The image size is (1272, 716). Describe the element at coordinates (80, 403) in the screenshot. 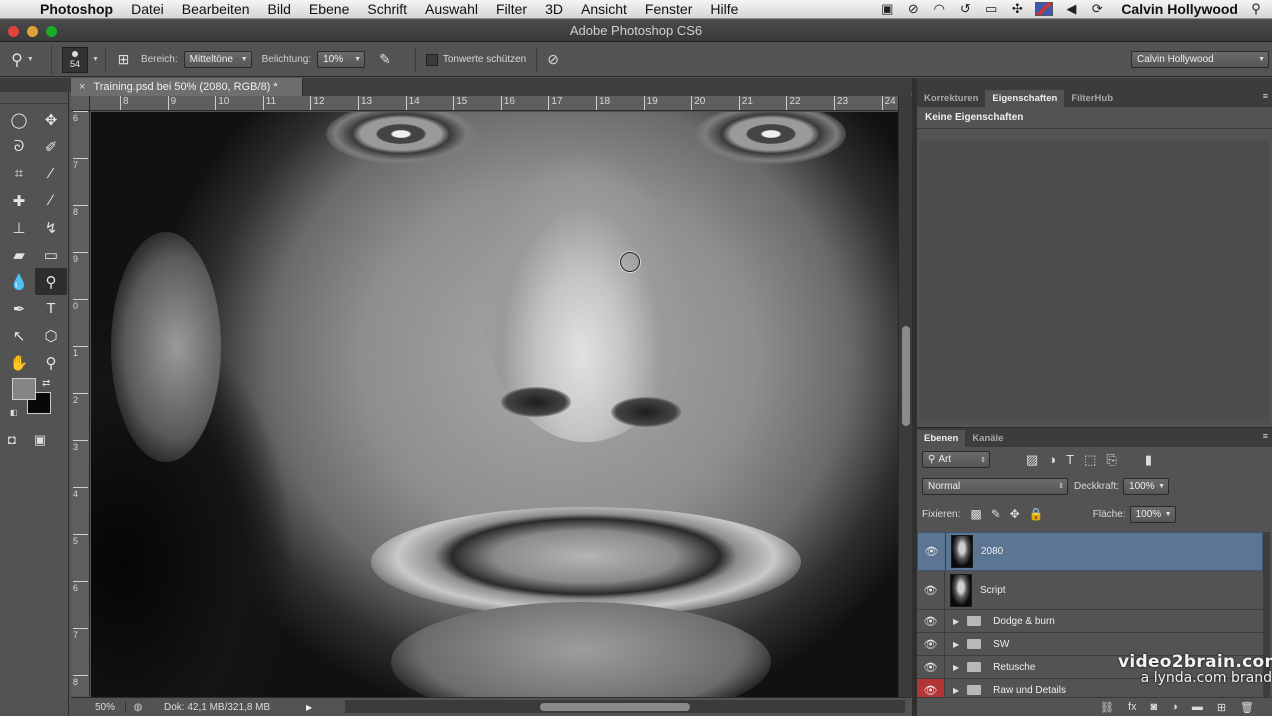

I see `vertical-ruler: 6 7 8 9 0 1 2 3 4 5 6 7 8` at that location.